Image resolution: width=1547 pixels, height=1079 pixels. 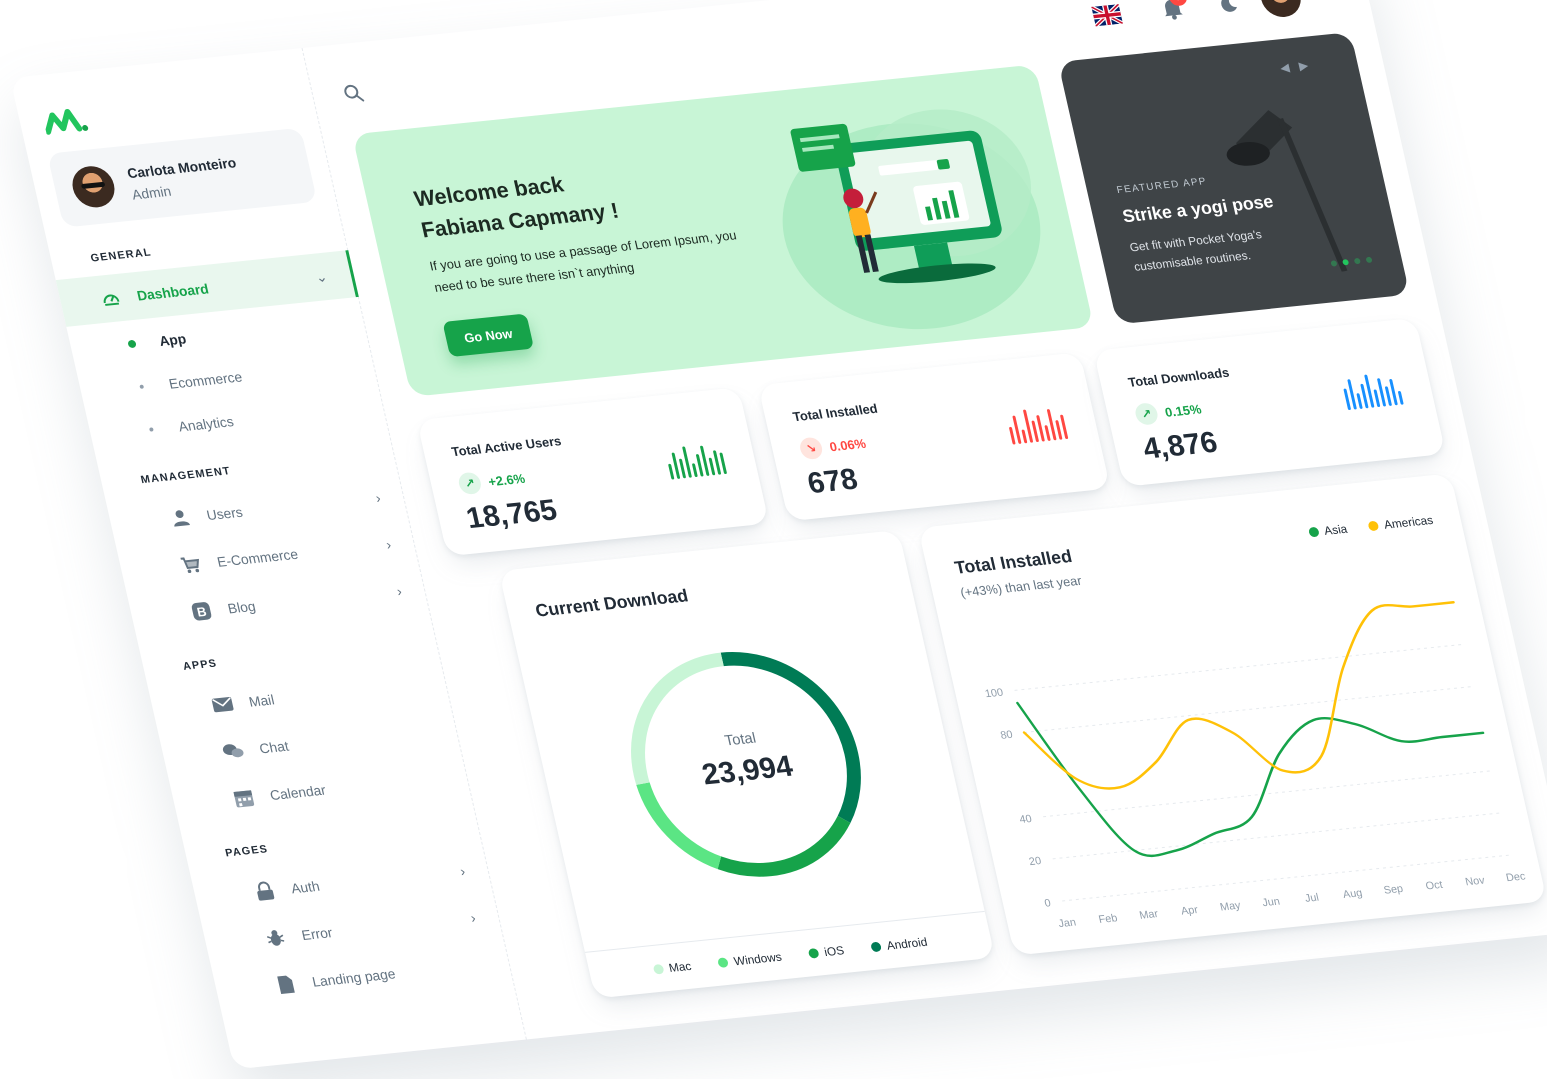 I want to click on series-line-asia, so click(x=1259, y=761).